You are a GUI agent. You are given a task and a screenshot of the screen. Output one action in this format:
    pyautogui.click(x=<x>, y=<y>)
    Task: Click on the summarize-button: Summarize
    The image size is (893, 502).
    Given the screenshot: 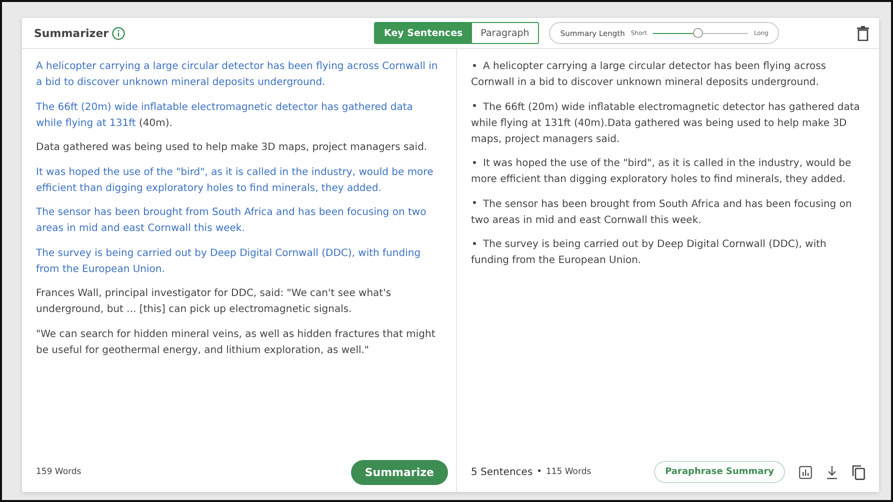 What is the action you would take?
    pyautogui.click(x=399, y=472)
    